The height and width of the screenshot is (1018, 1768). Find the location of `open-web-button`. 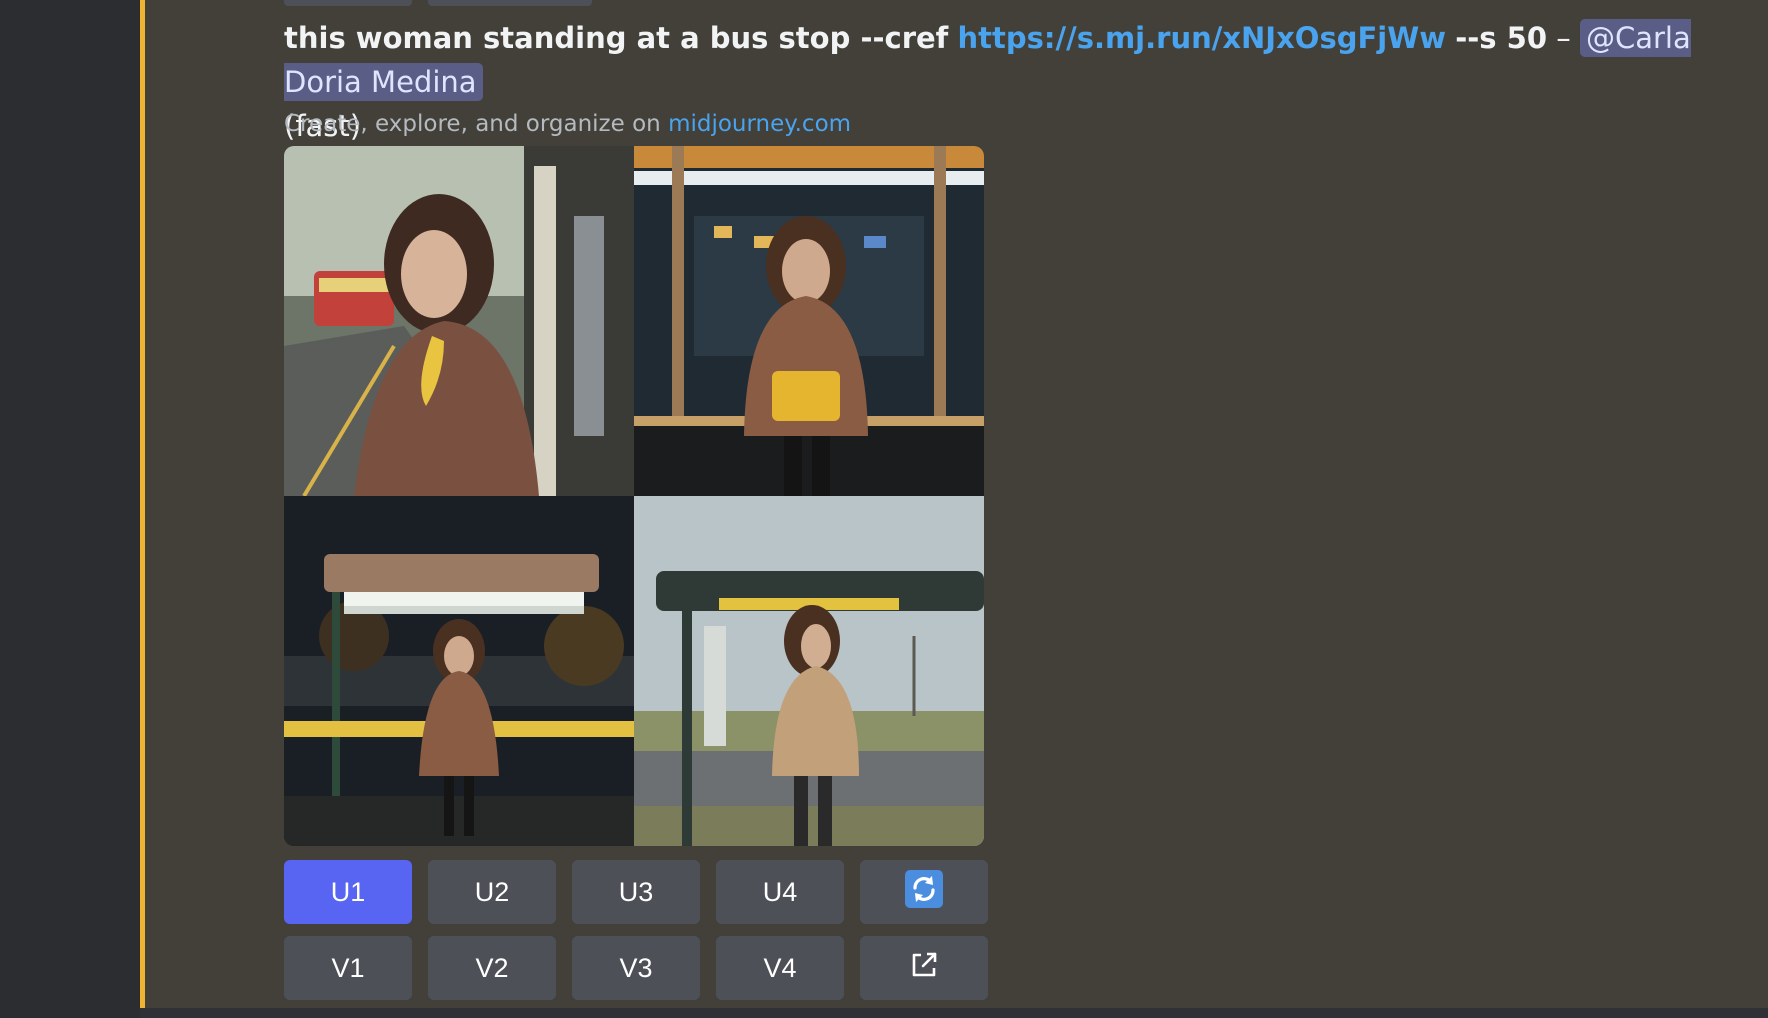

open-web-button is located at coordinates (924, 968).